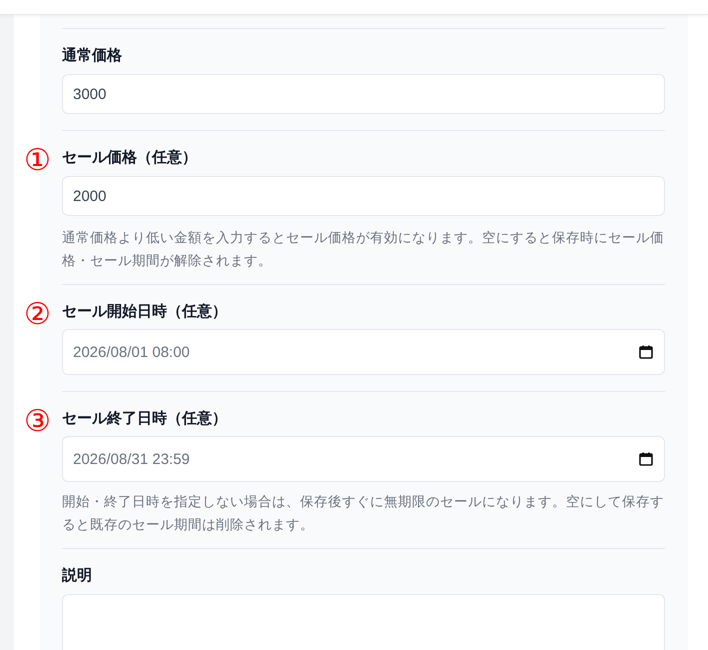 This screenshot has width=708, height=650. What do you see at coordinates (145, 312) in the screenshot?
I see `field-label: セール開始日時（任意）` at bounding box center [145, 312].